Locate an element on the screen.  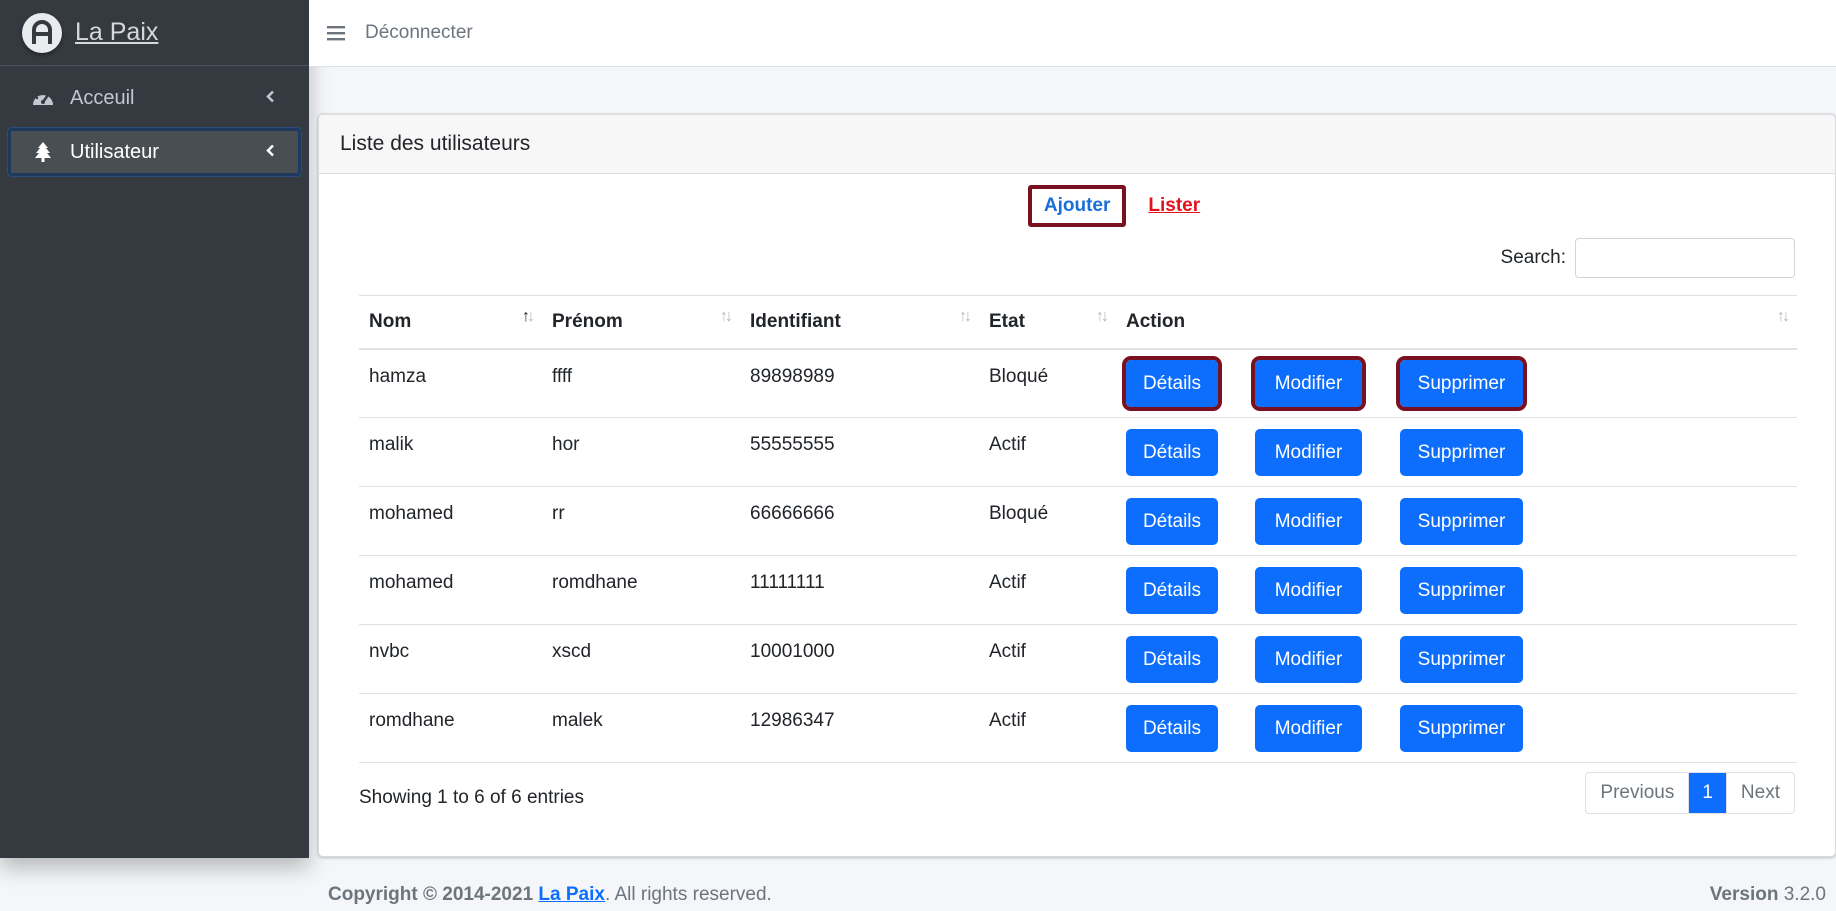
column-header-etat: Etat ↑↓ is located at coordinates (1047, 322).